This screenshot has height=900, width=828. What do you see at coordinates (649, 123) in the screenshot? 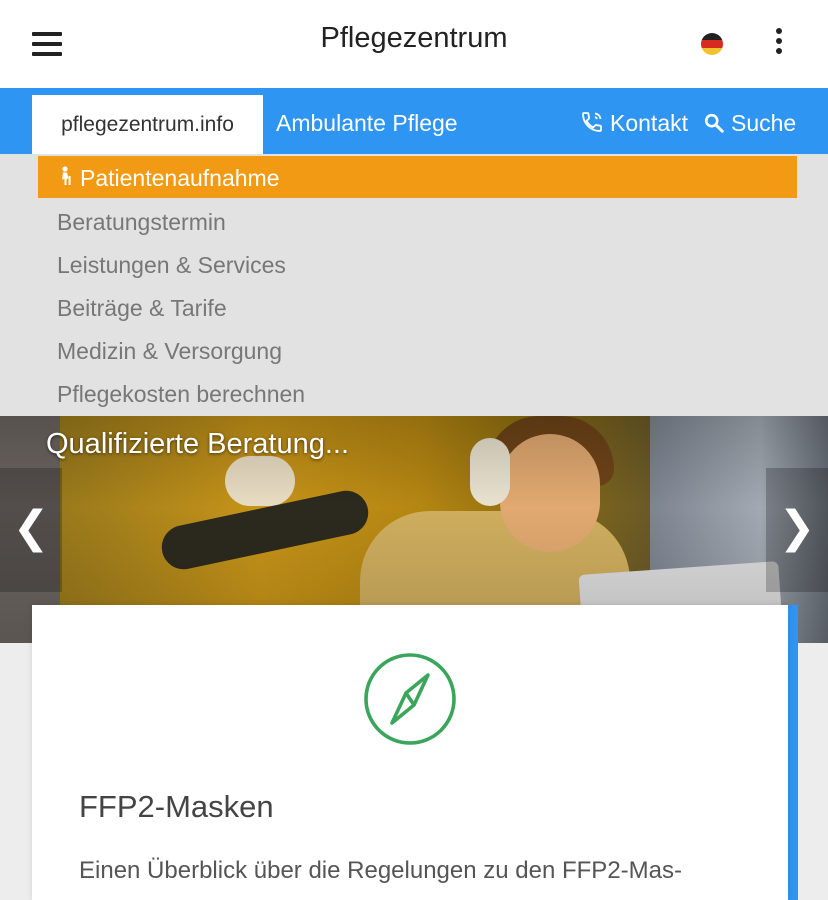
I see `contact-label: Kontakt` at bounding box center [649, 123].